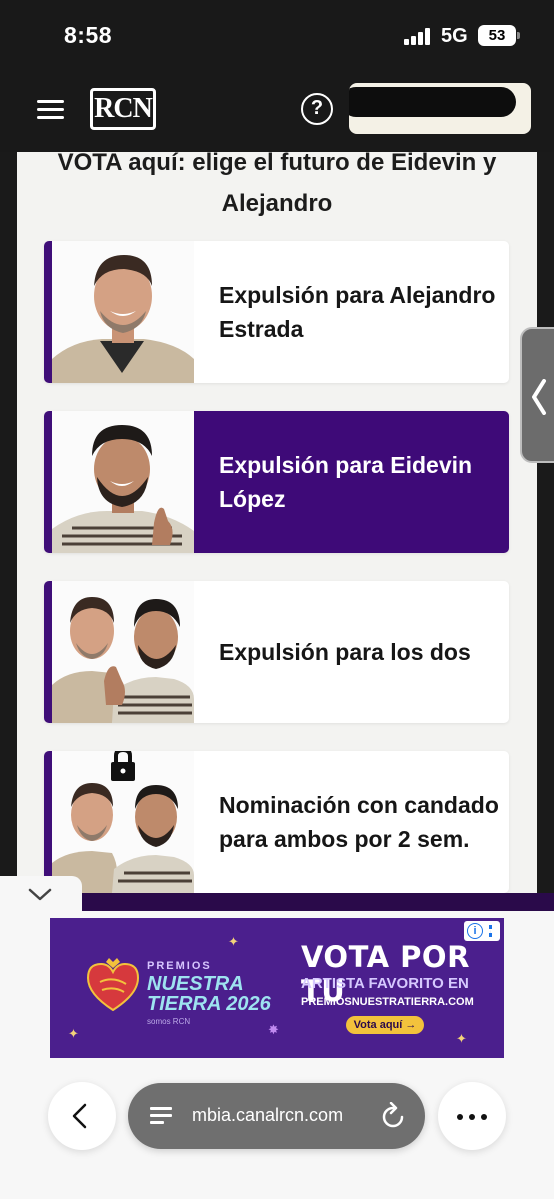  I want to click on alejandro-photo, so click(123, 312).